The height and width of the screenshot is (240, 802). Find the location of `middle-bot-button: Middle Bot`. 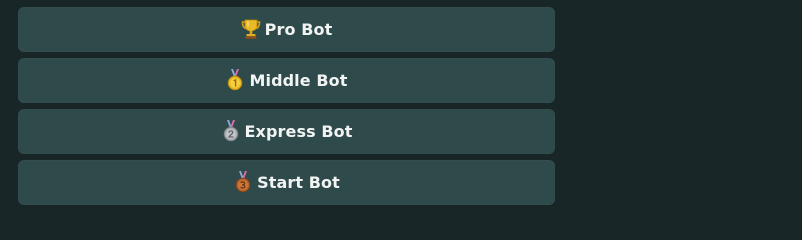

middle-bot-button: Middle Bot is located at coordinates (286, 80).